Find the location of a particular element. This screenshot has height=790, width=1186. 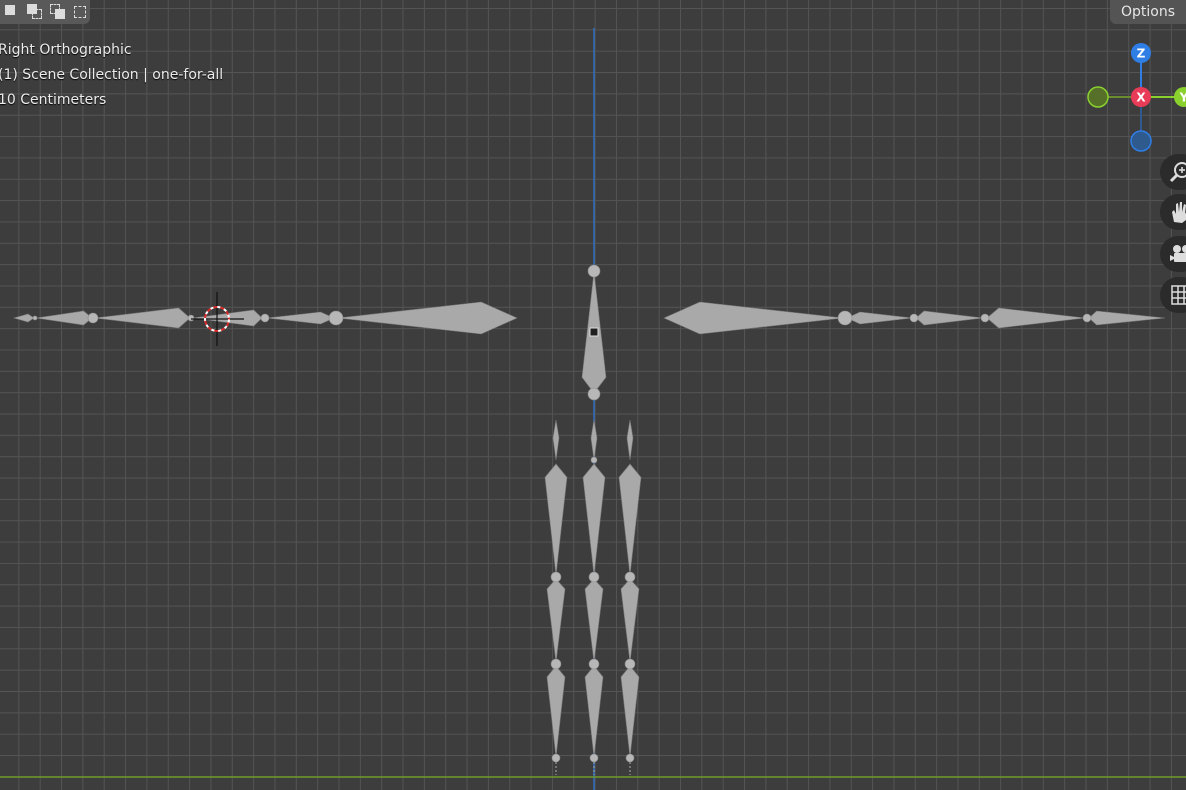

options-button: Options is located at coordinates (1148, 12).